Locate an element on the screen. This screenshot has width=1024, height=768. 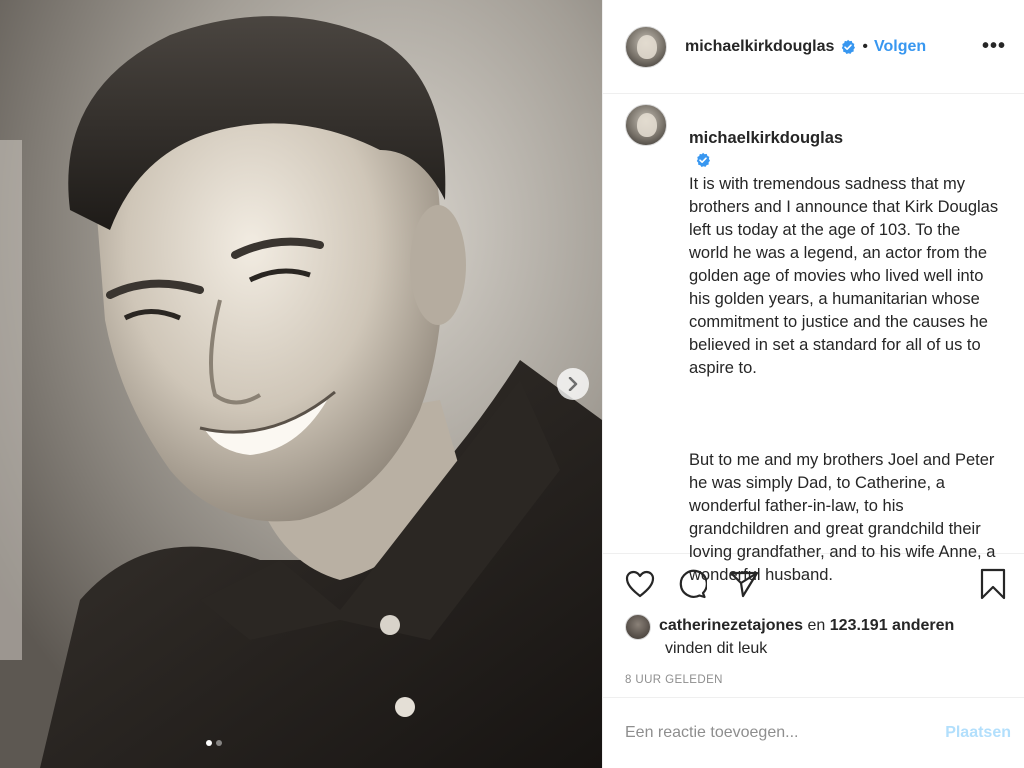
carousel-dots is located at coordinates (214, 743).